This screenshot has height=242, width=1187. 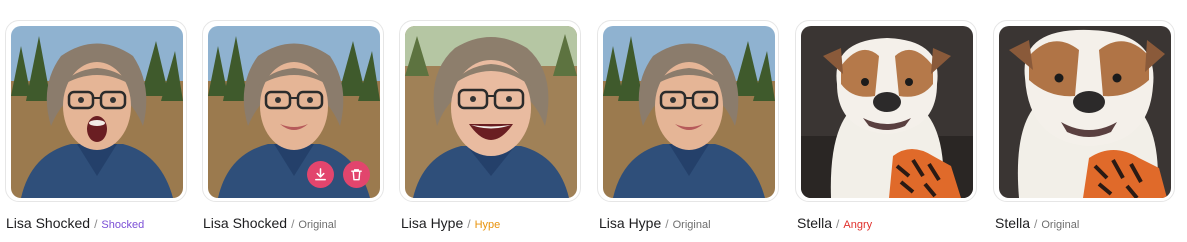 I want to click on download-button, so click(x=320, y=174).